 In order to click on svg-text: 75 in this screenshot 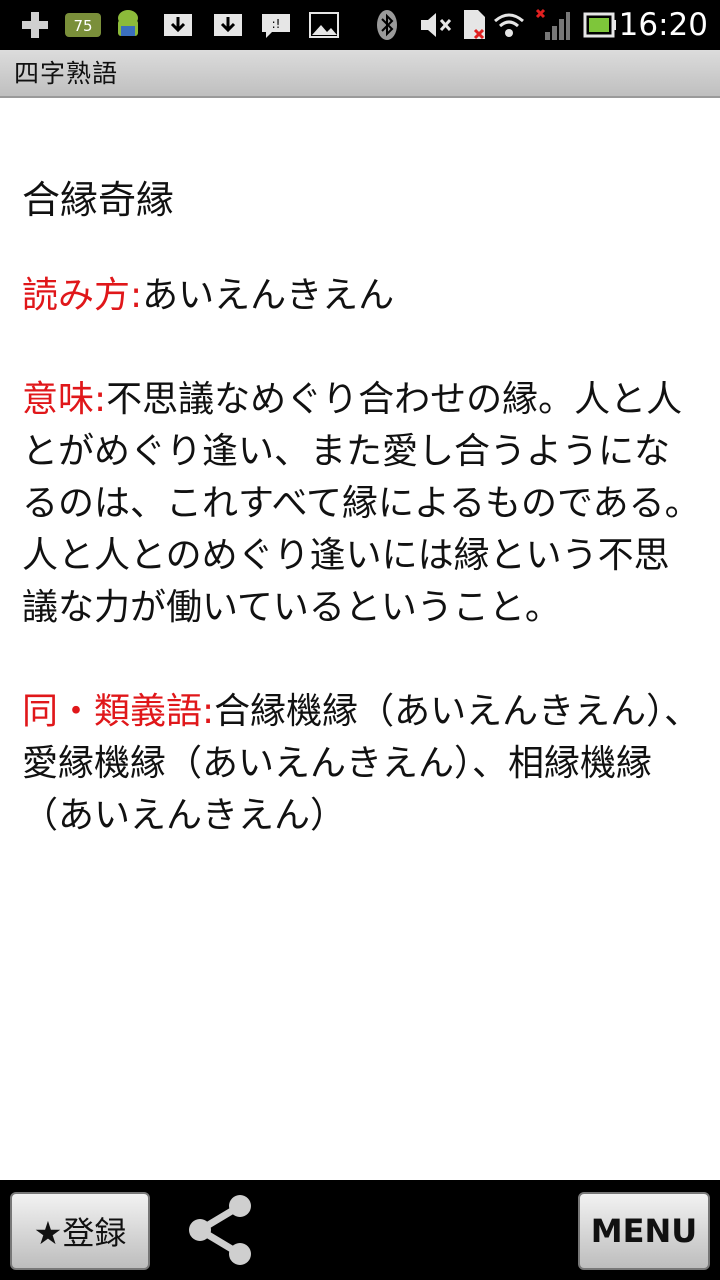, I will do `click(82, 26)`.